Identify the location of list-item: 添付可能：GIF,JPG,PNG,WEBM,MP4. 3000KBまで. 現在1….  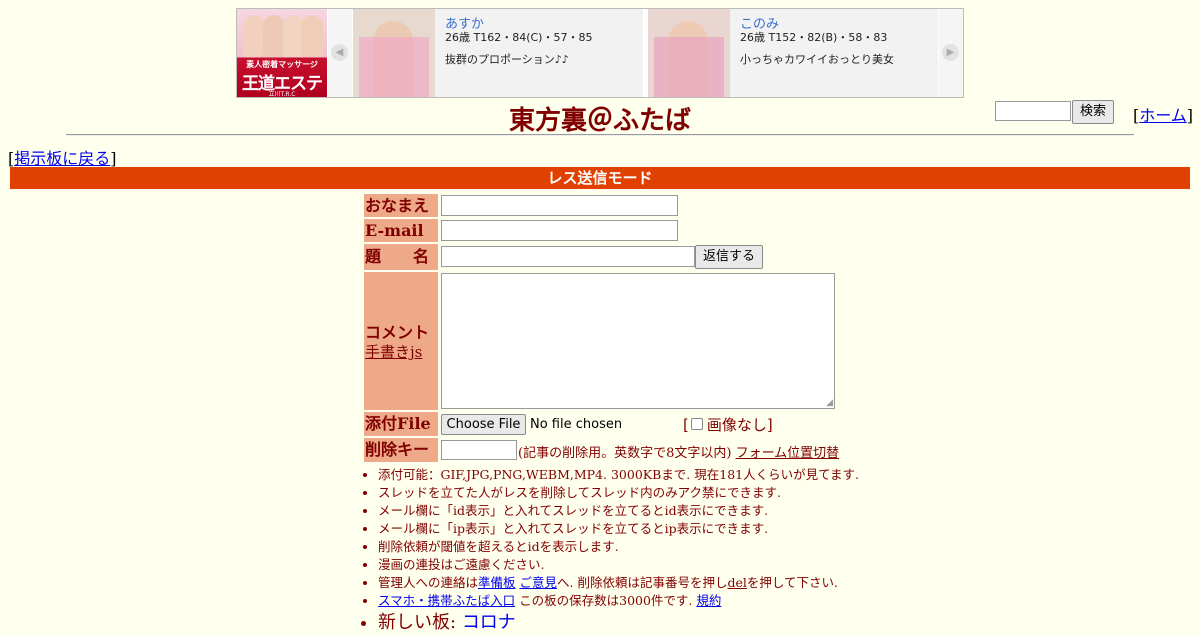
(618, 475).